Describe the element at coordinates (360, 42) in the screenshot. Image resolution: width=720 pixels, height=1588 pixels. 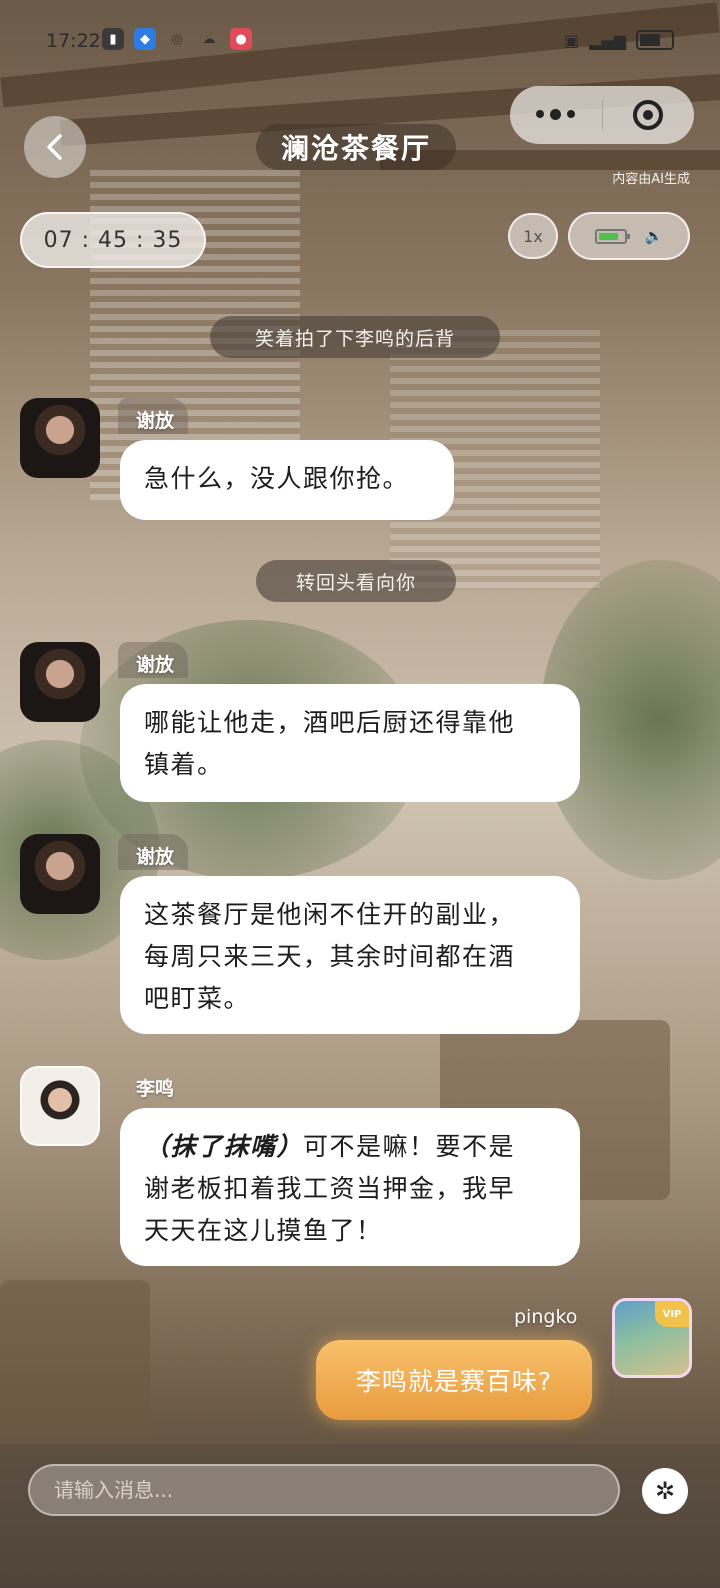
I see `status-bar: 17:22 ▮ ◆ ◎ ☁ ● ▣ ▂▄▆` at that location.